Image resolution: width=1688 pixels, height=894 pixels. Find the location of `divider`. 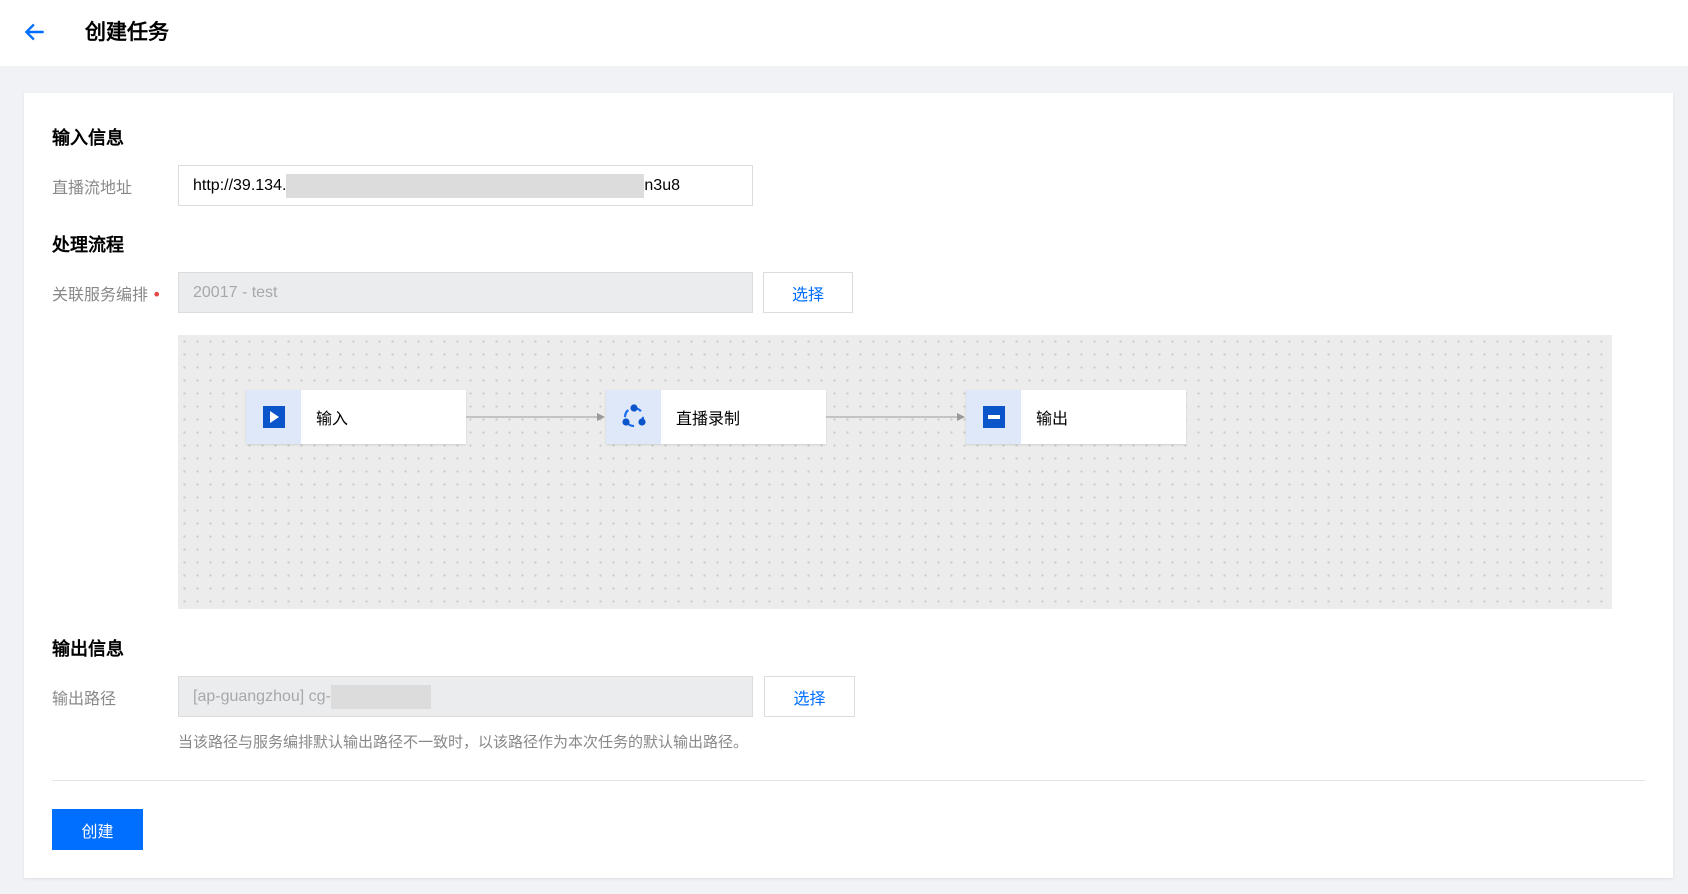

divider is located at coordinates (848, 780).